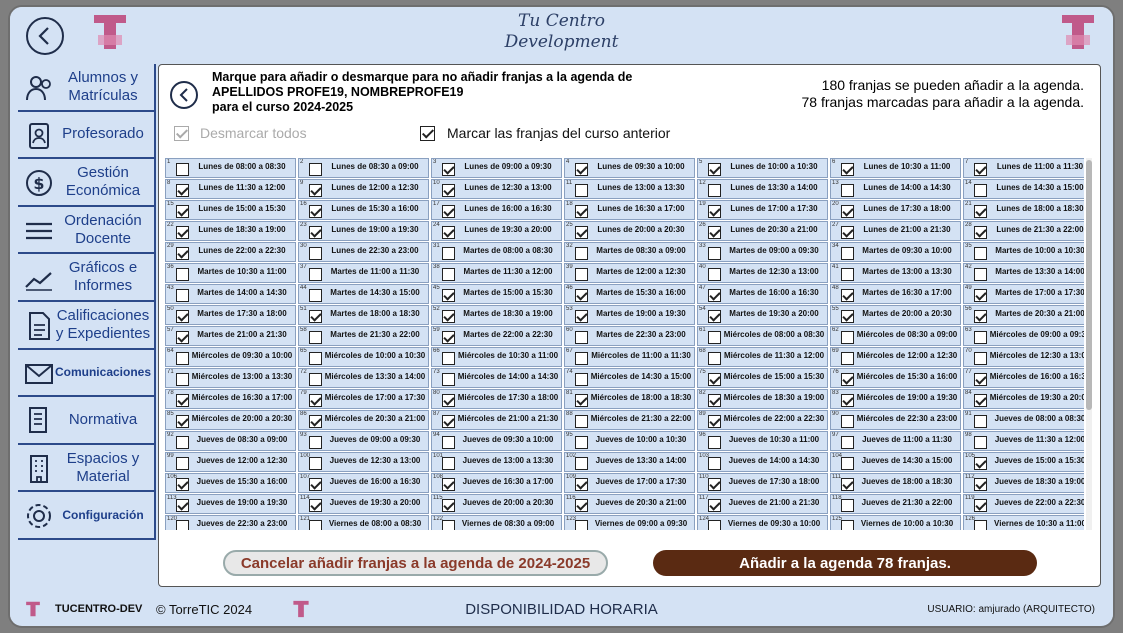 This screenshot has width=1123, height=633. What do you see at coordinates (87, 183) in the screenshot?
I see `sidebar-item-gestion: $ Gestión Económica` at bounding box center [87, 183].